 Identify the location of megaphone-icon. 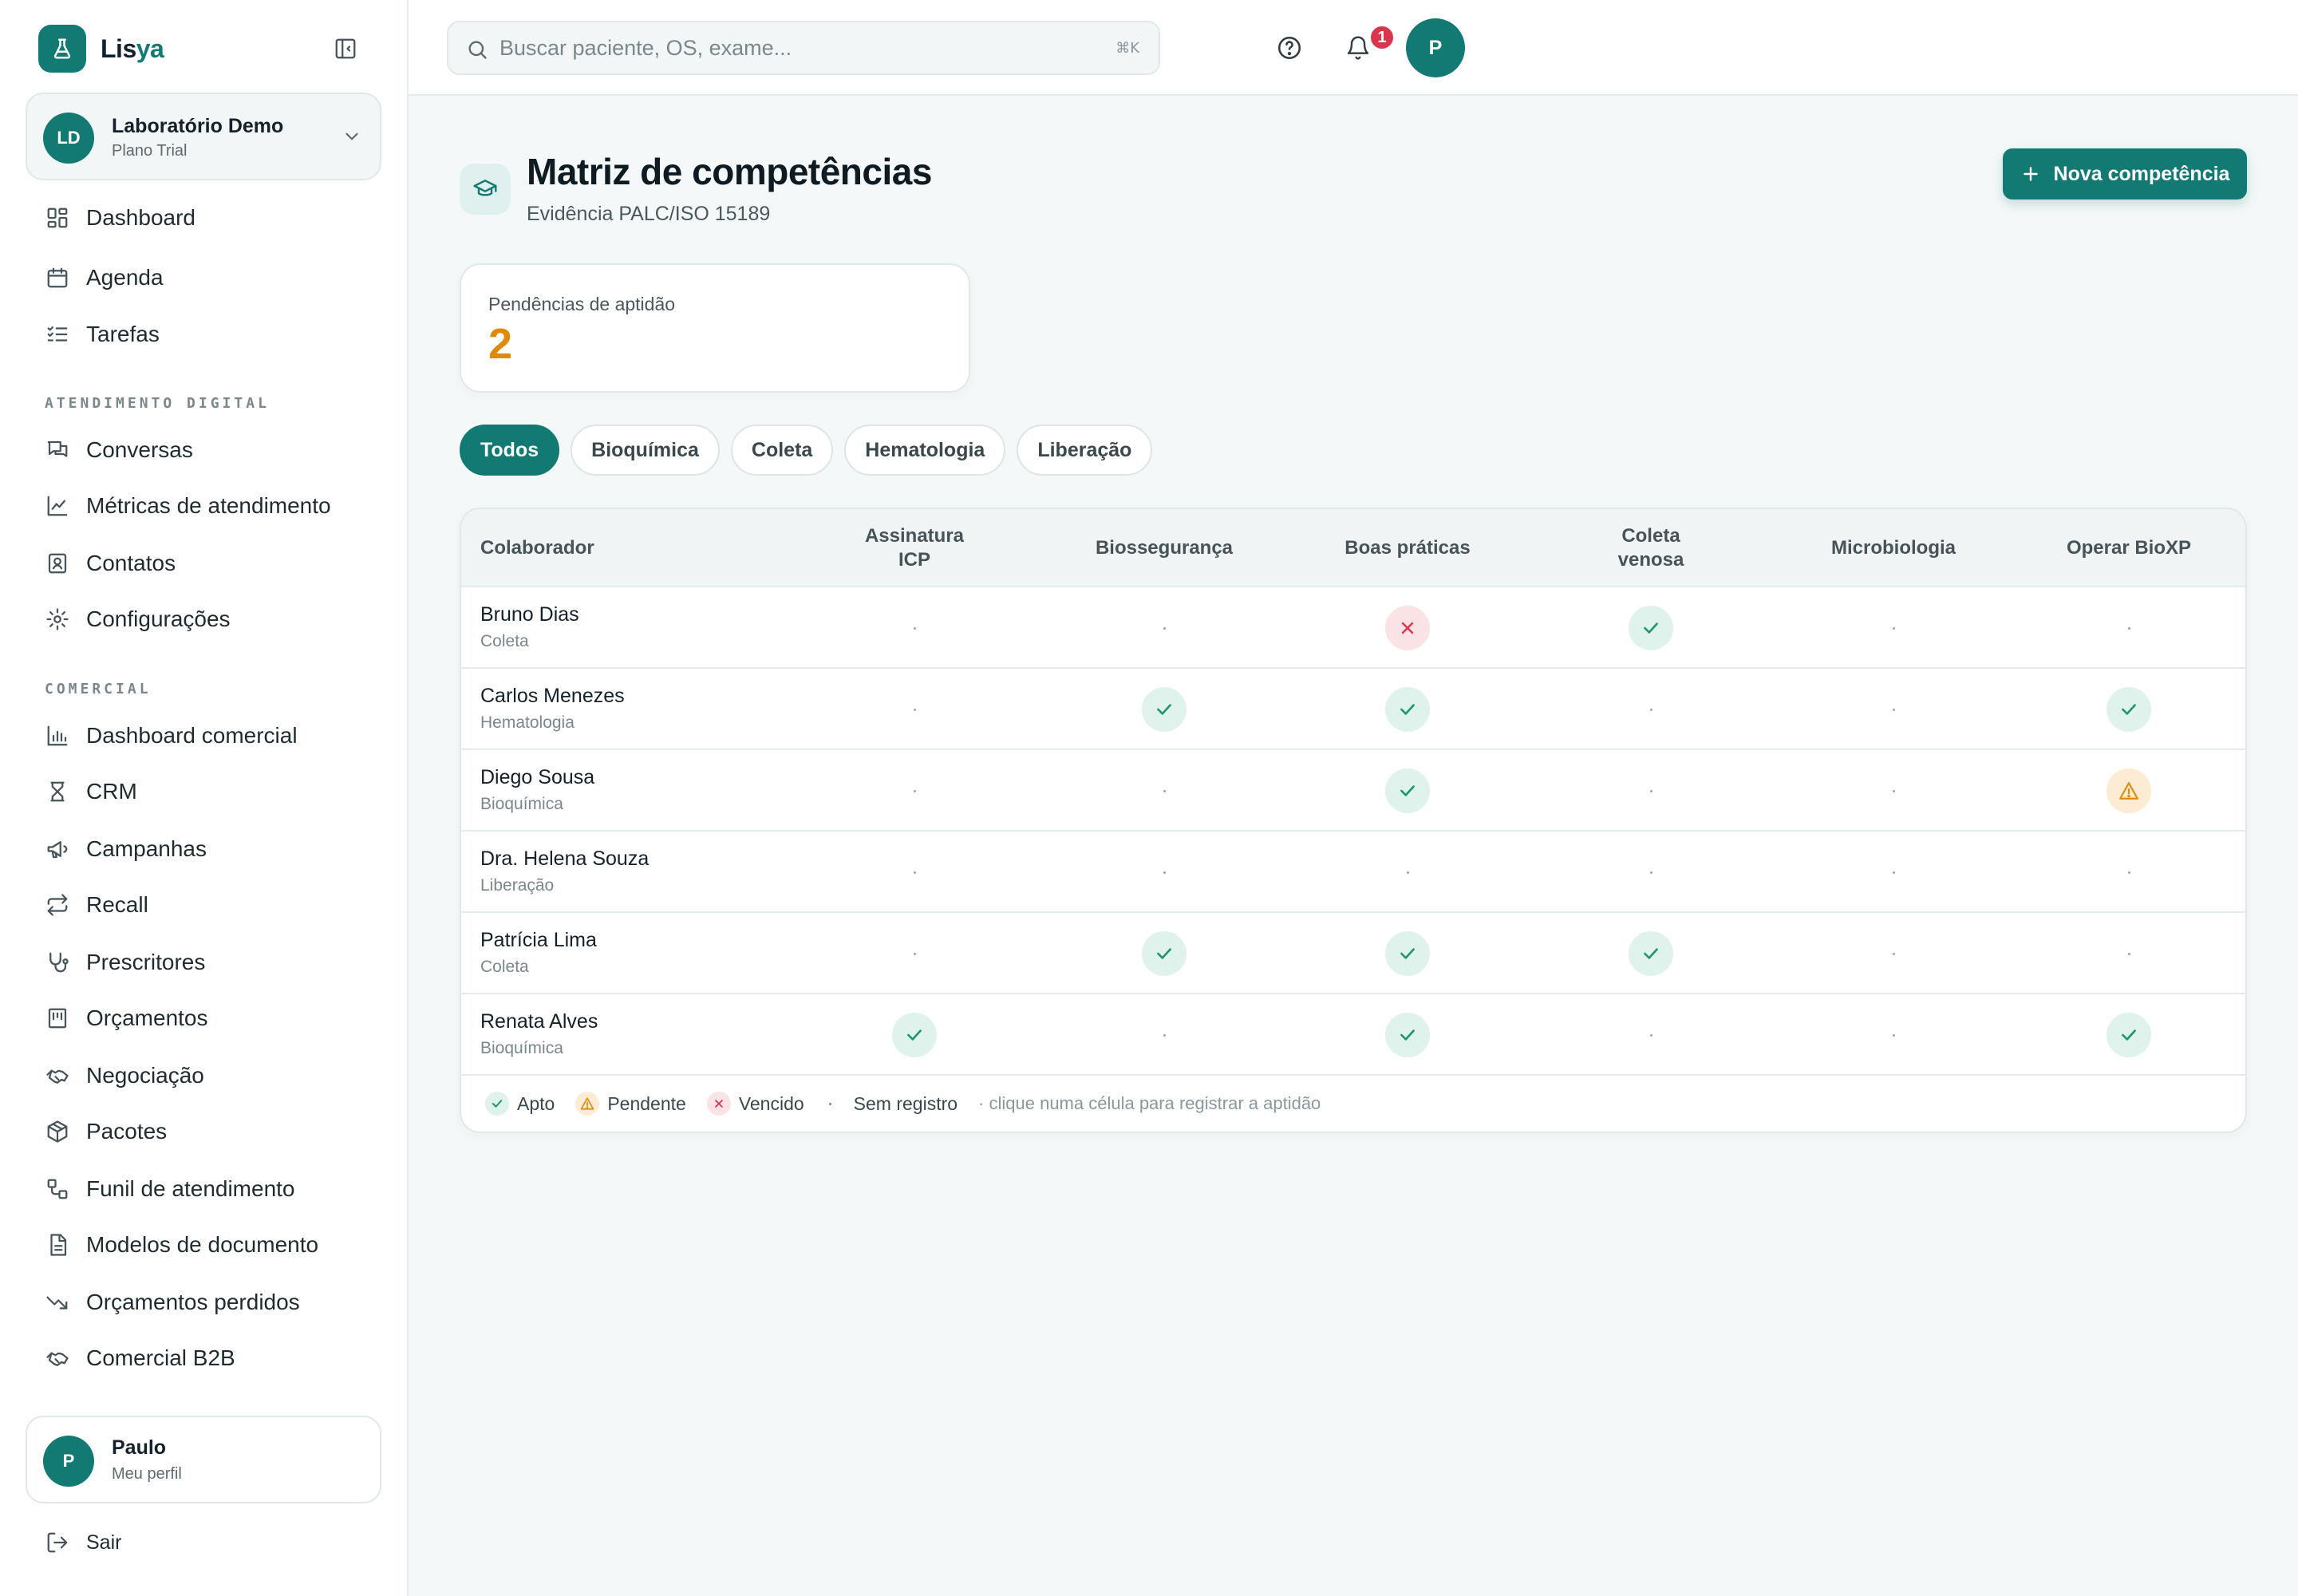
(58, 849).